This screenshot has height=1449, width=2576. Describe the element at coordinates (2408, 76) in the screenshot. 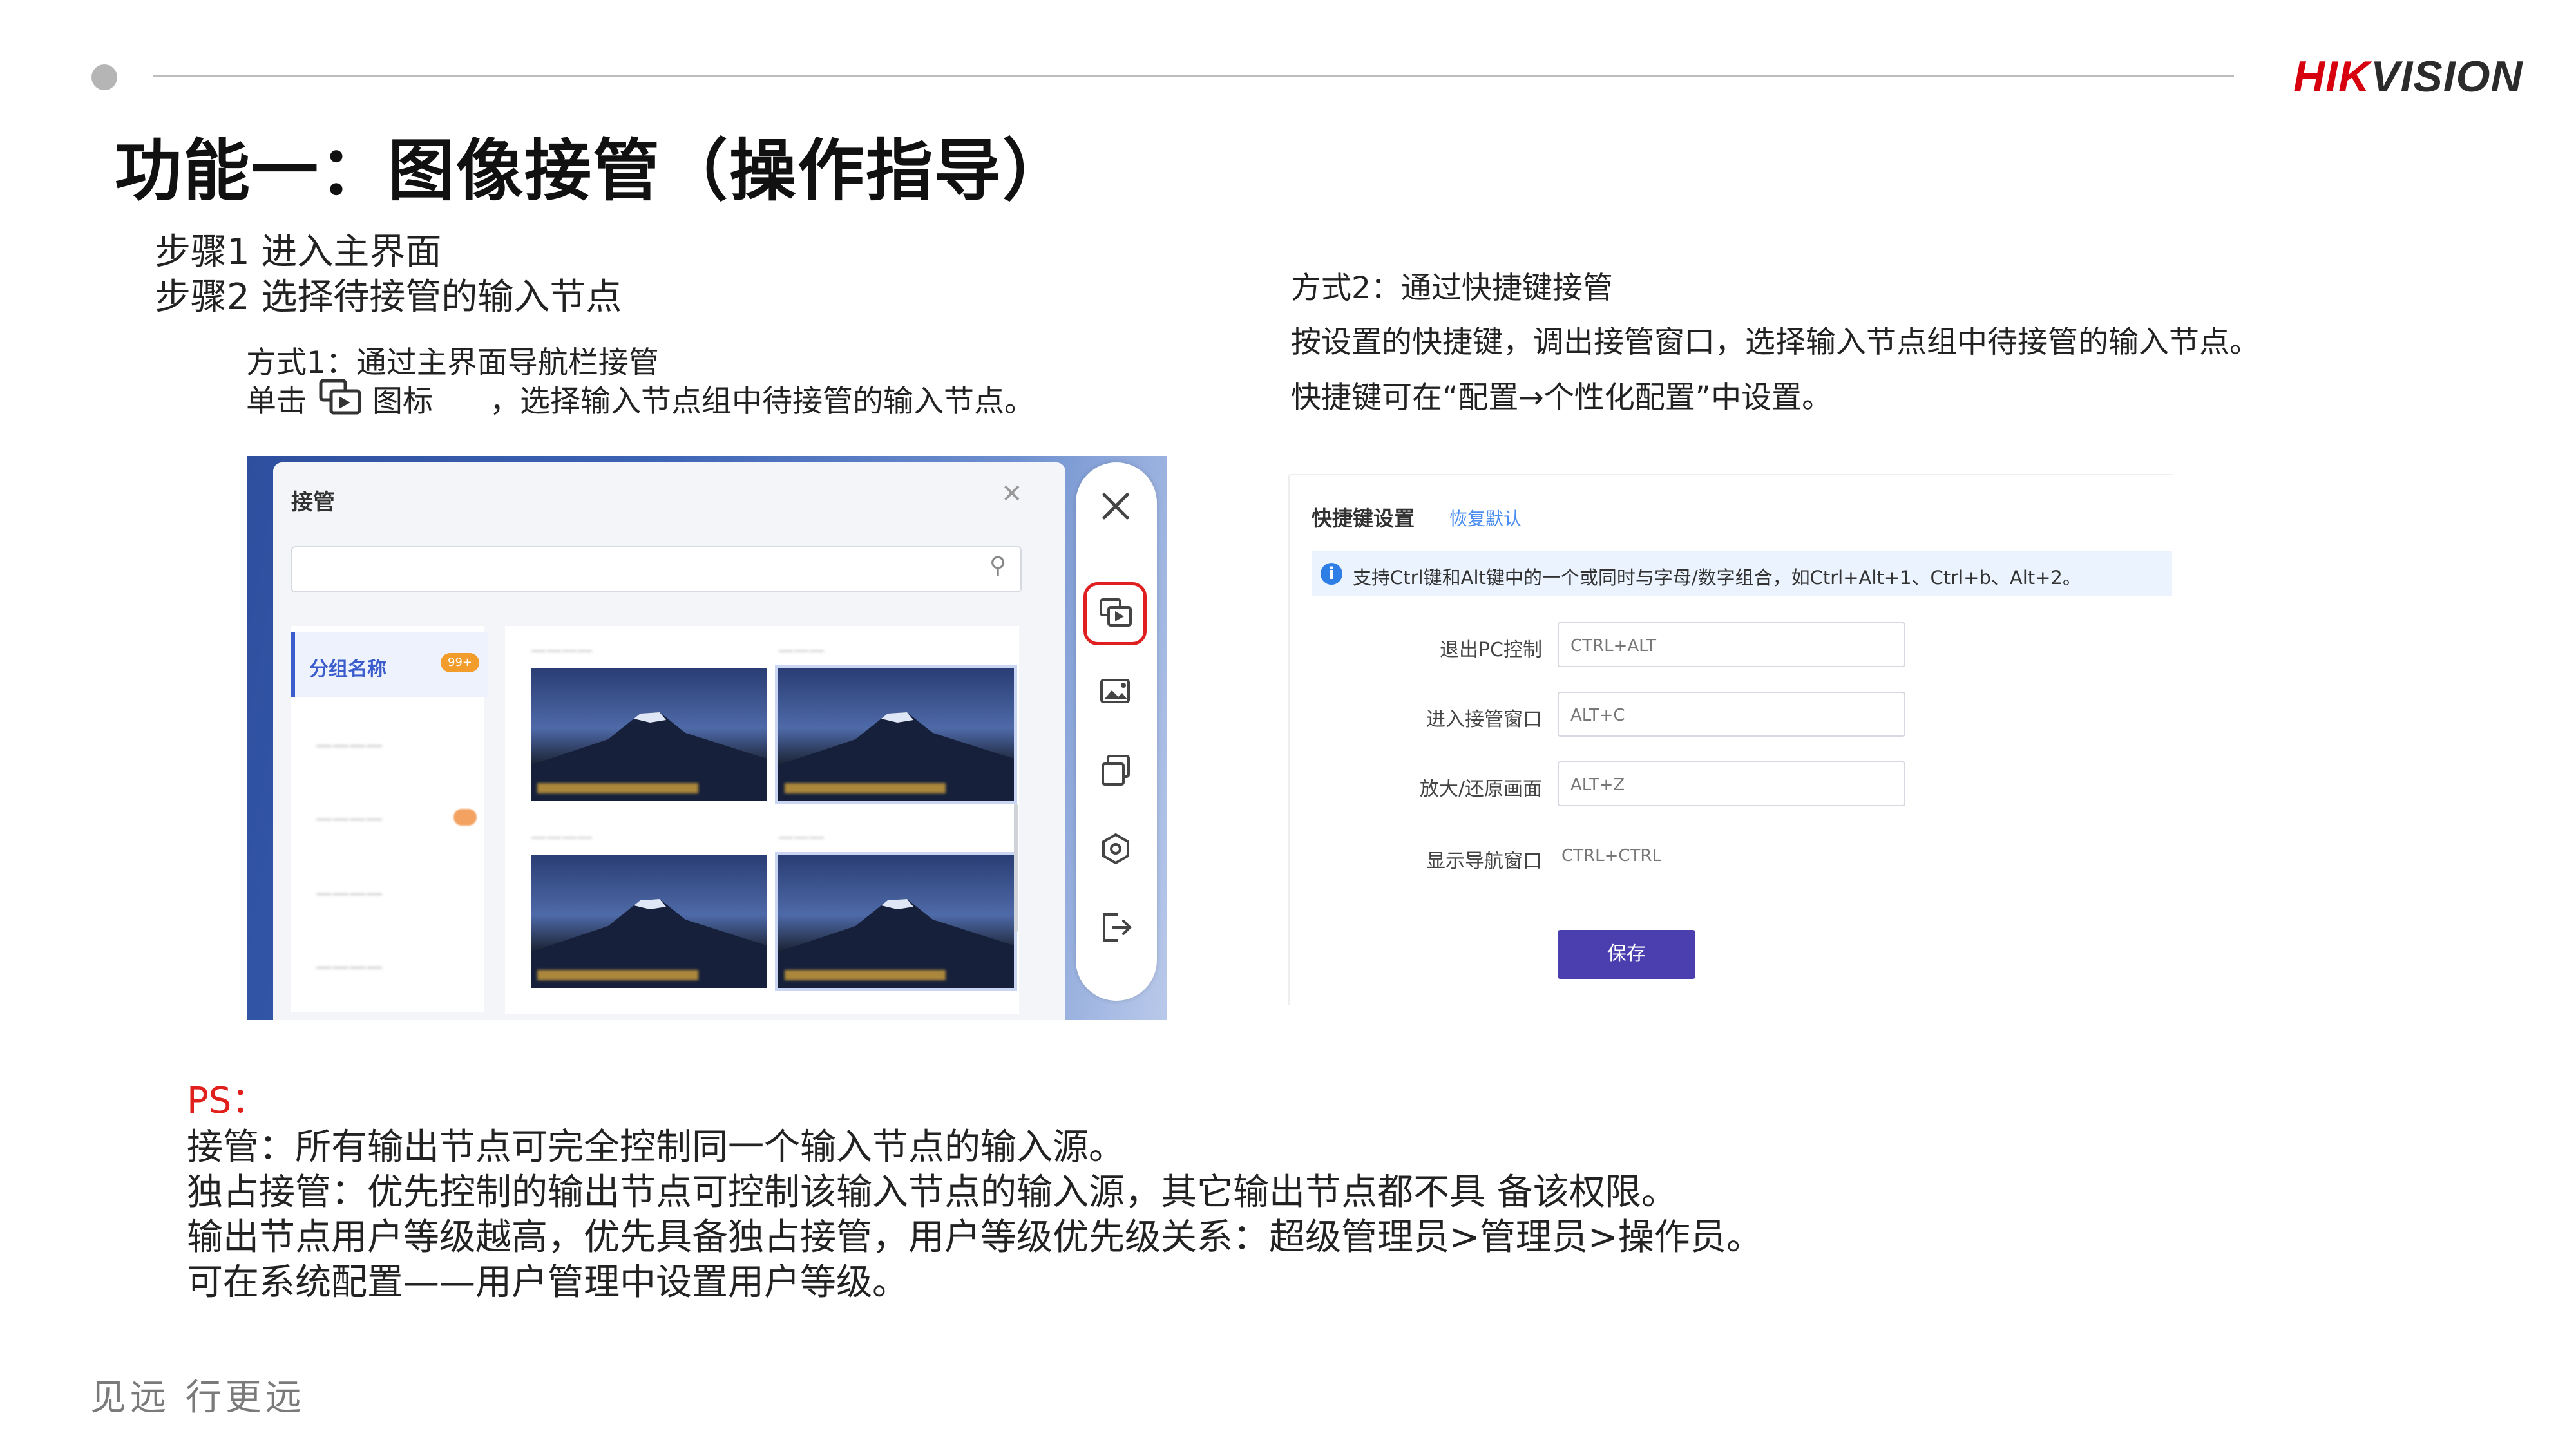

I see `hikvision-logo: HIKVISION` at that location.